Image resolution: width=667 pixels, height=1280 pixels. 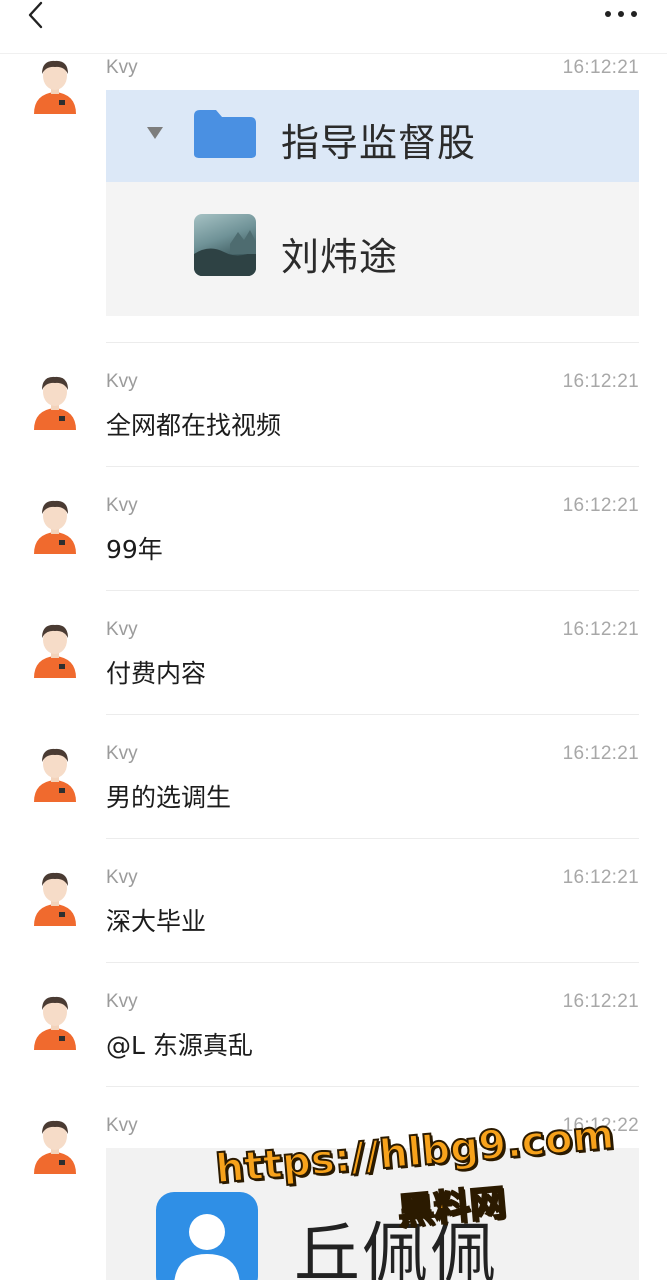 What do you see at coordinates (379, 143) in the screenshot?
I see `image-folder-label: 指导监督股` at bounding box center [379, 143].